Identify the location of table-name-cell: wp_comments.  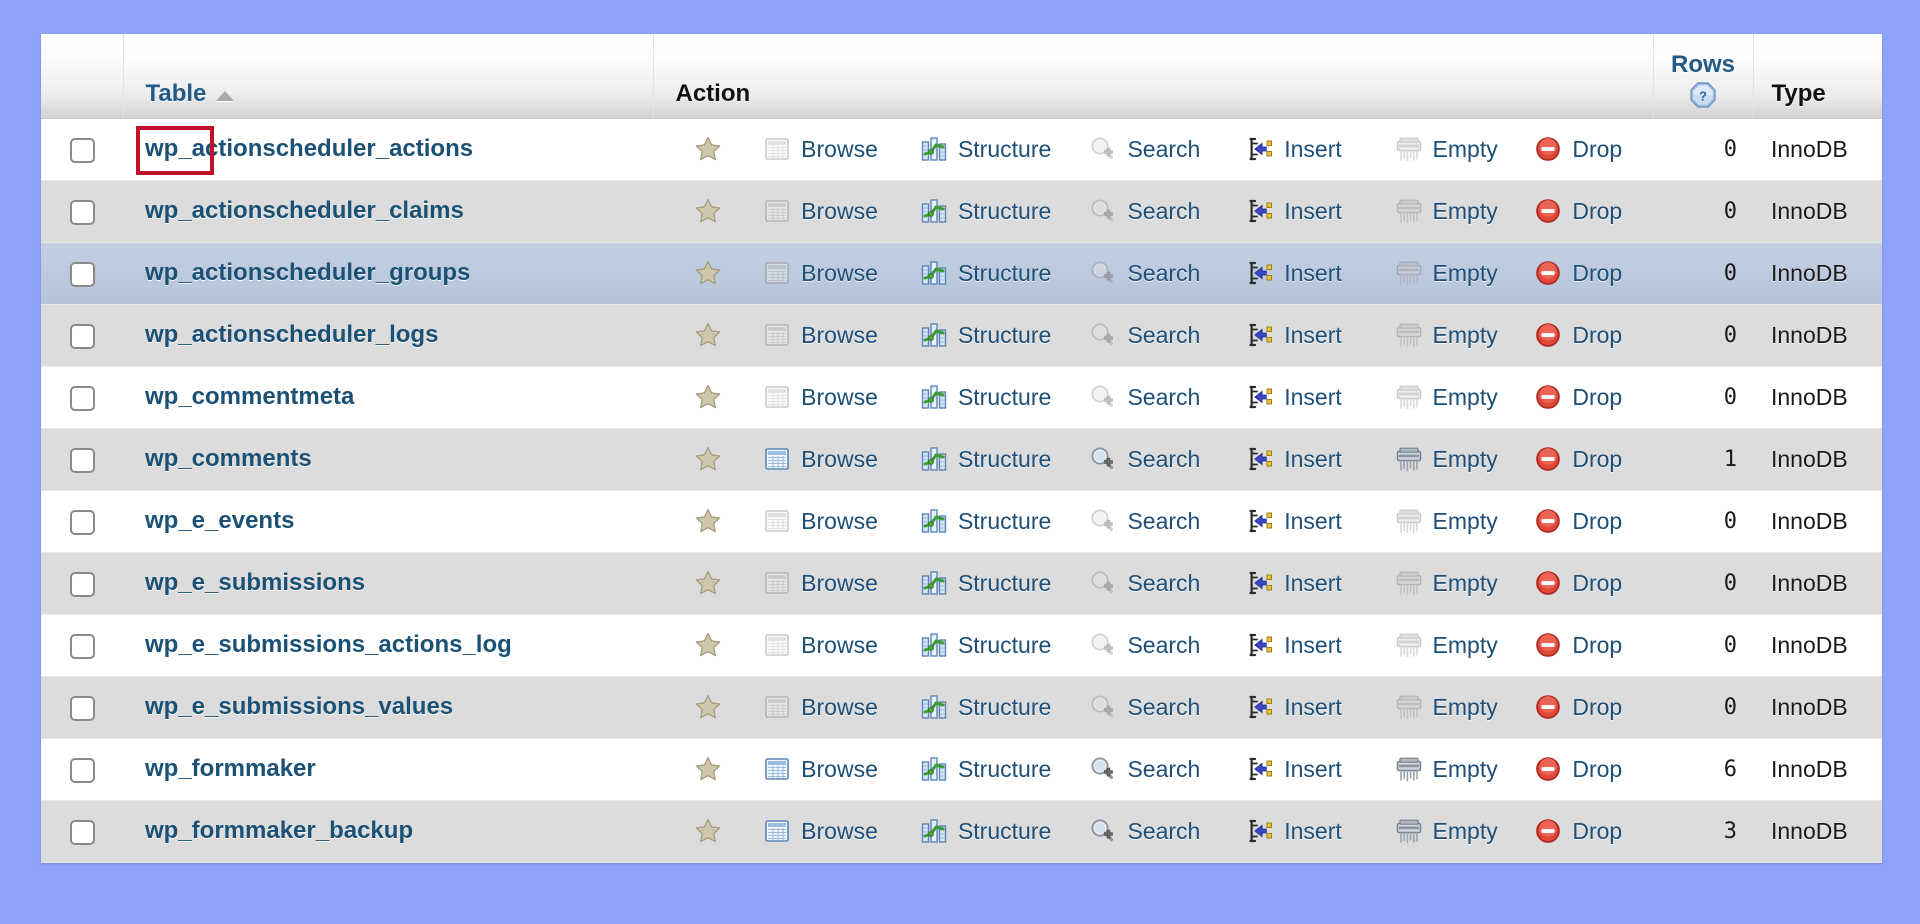
(388, 459).